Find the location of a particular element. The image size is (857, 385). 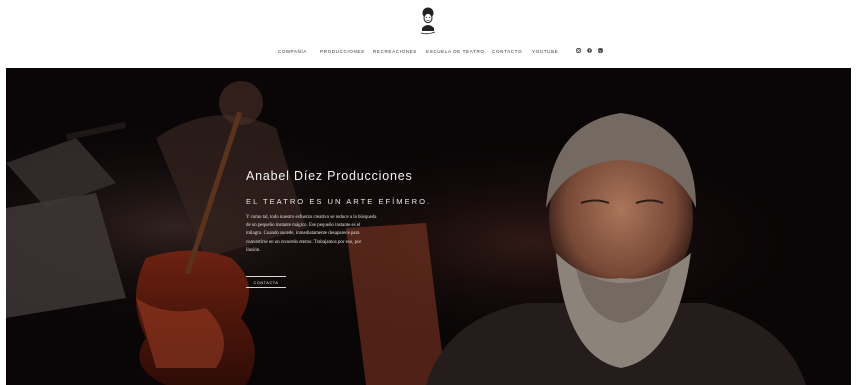

nav-item-contacto: CONTACTO is located at coordinates (507, 51).